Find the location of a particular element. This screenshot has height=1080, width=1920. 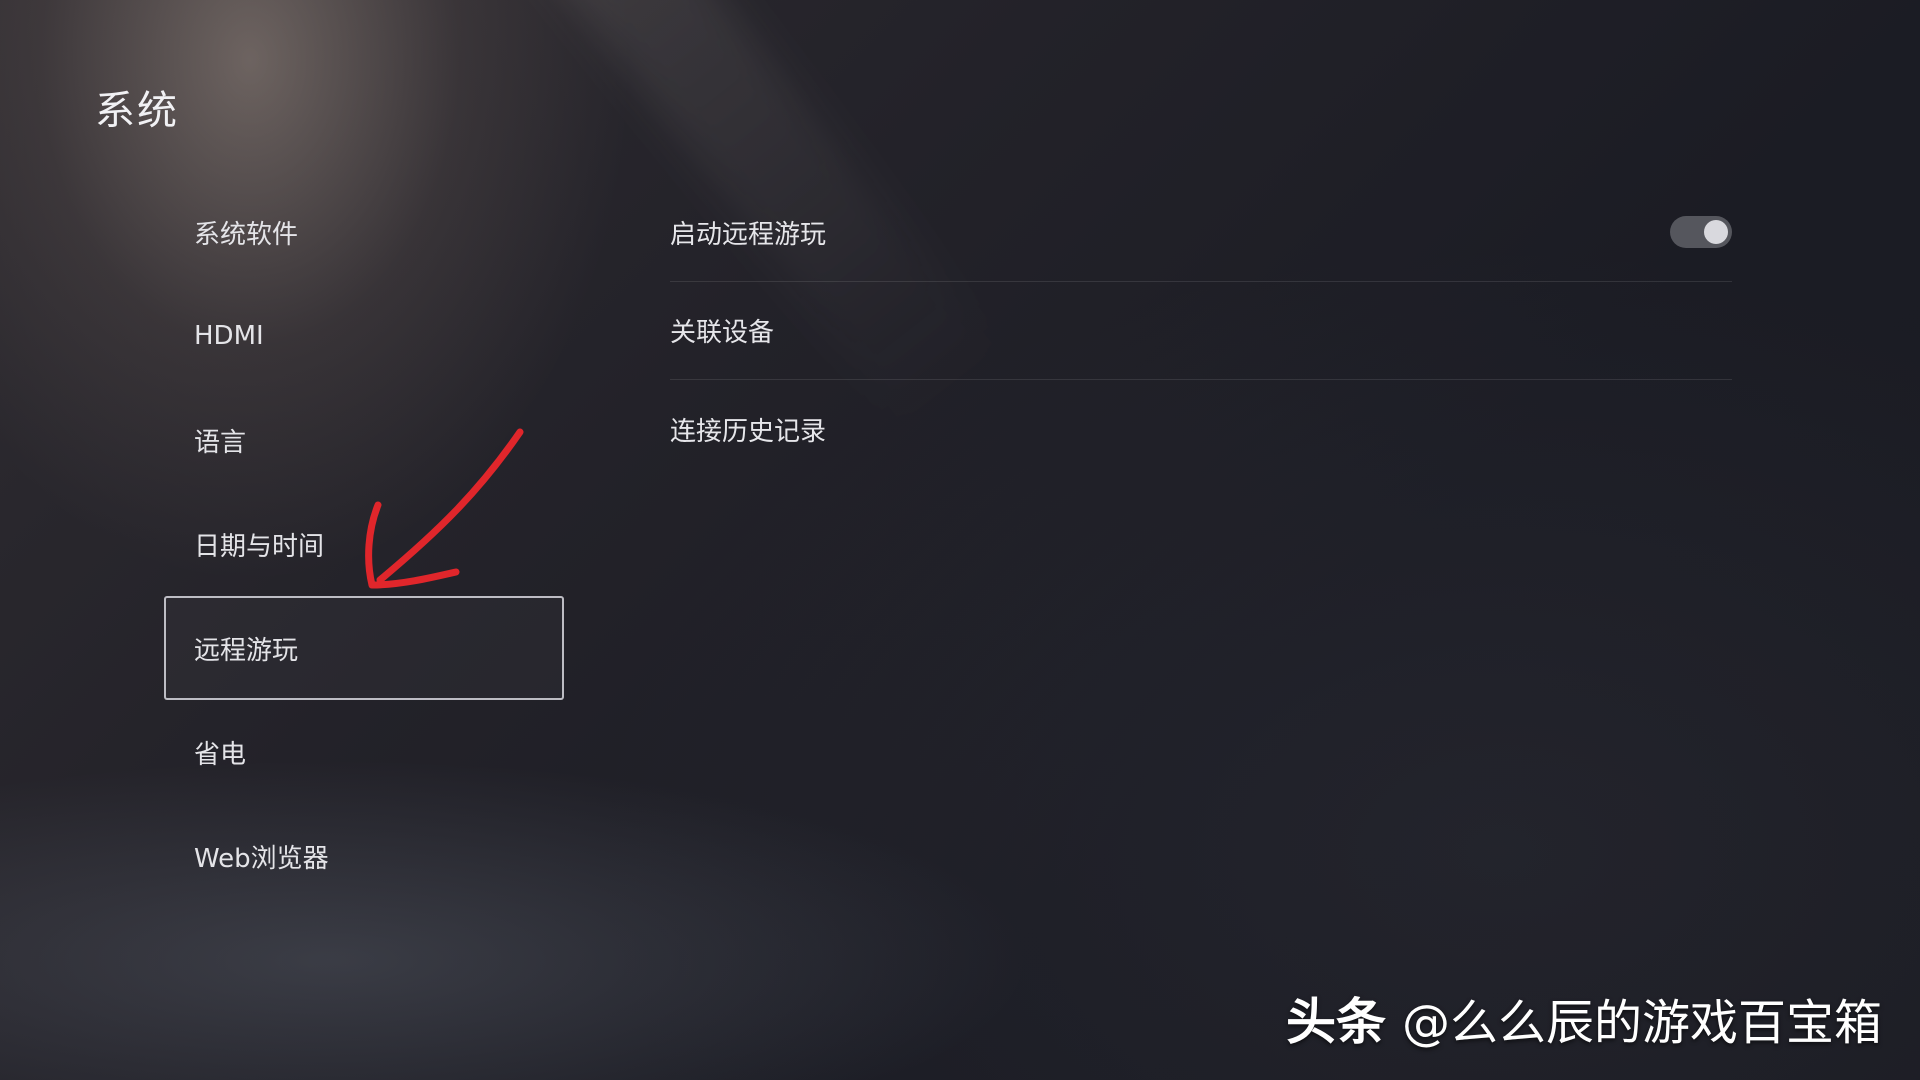

watermark: 头条 @么么辰的游戏百宝箱 is located at coordinates (1584, 1018).